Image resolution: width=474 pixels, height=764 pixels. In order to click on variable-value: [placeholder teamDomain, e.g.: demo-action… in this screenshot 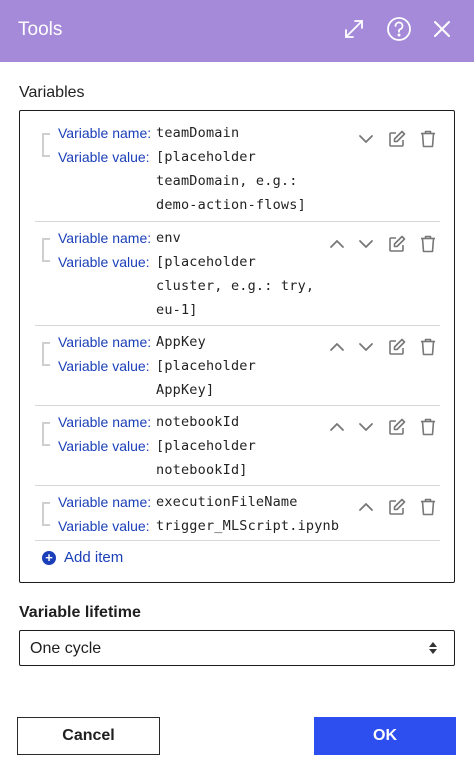, I will do `click(231, 181)`.